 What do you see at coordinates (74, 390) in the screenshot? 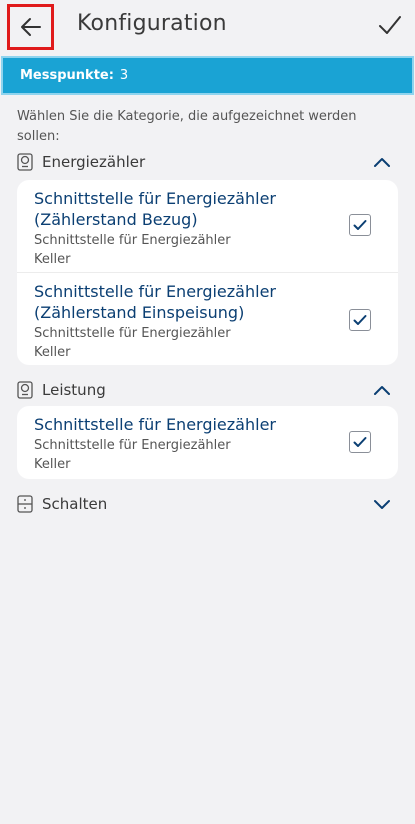
I see `category-label: Leistung` at bounding box center [74, 390].